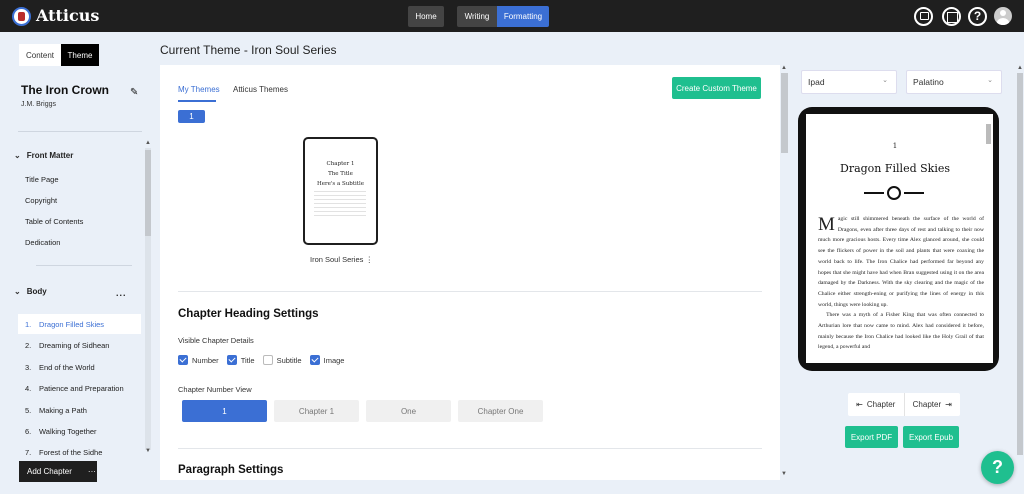 The height and width of the screenshot is (494, 1024). Describe the element at coordinates (408, 411) in the screenshot. I see `number-view-option: One` at that location.